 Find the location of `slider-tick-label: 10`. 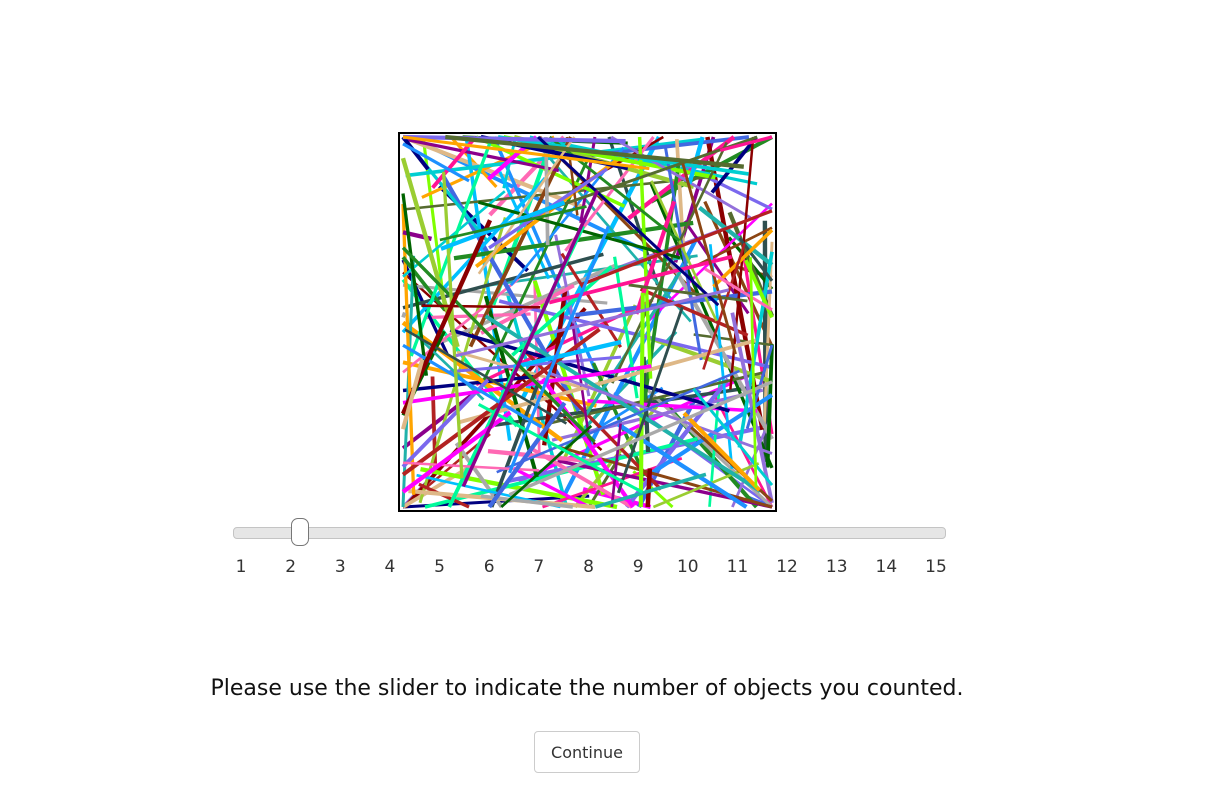

slider-tick-label: 10 is located at coordinates (687, 567).